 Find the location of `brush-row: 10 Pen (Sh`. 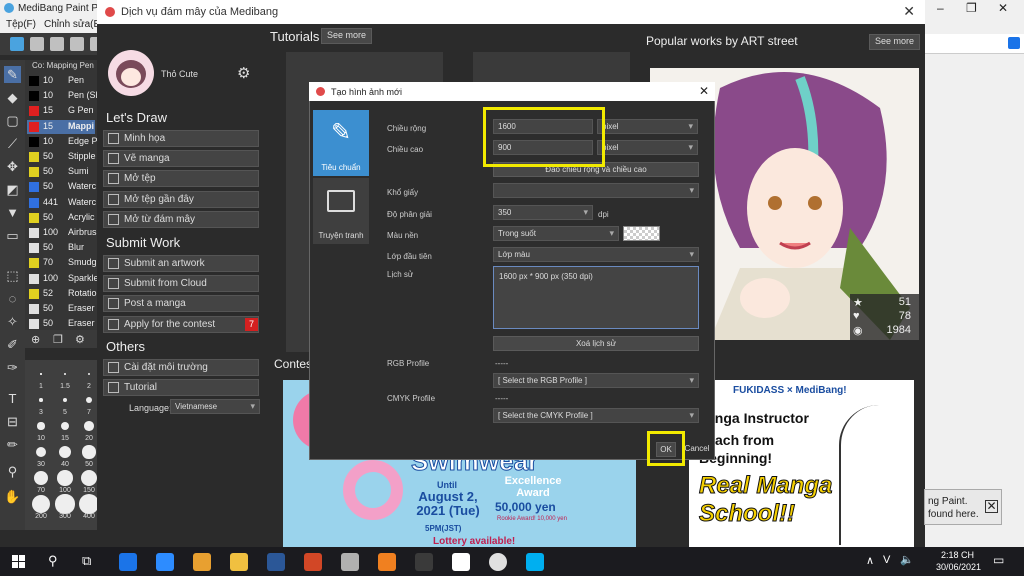

brush-row: 10 Pen (Sh is located at coordinates (62, 96).